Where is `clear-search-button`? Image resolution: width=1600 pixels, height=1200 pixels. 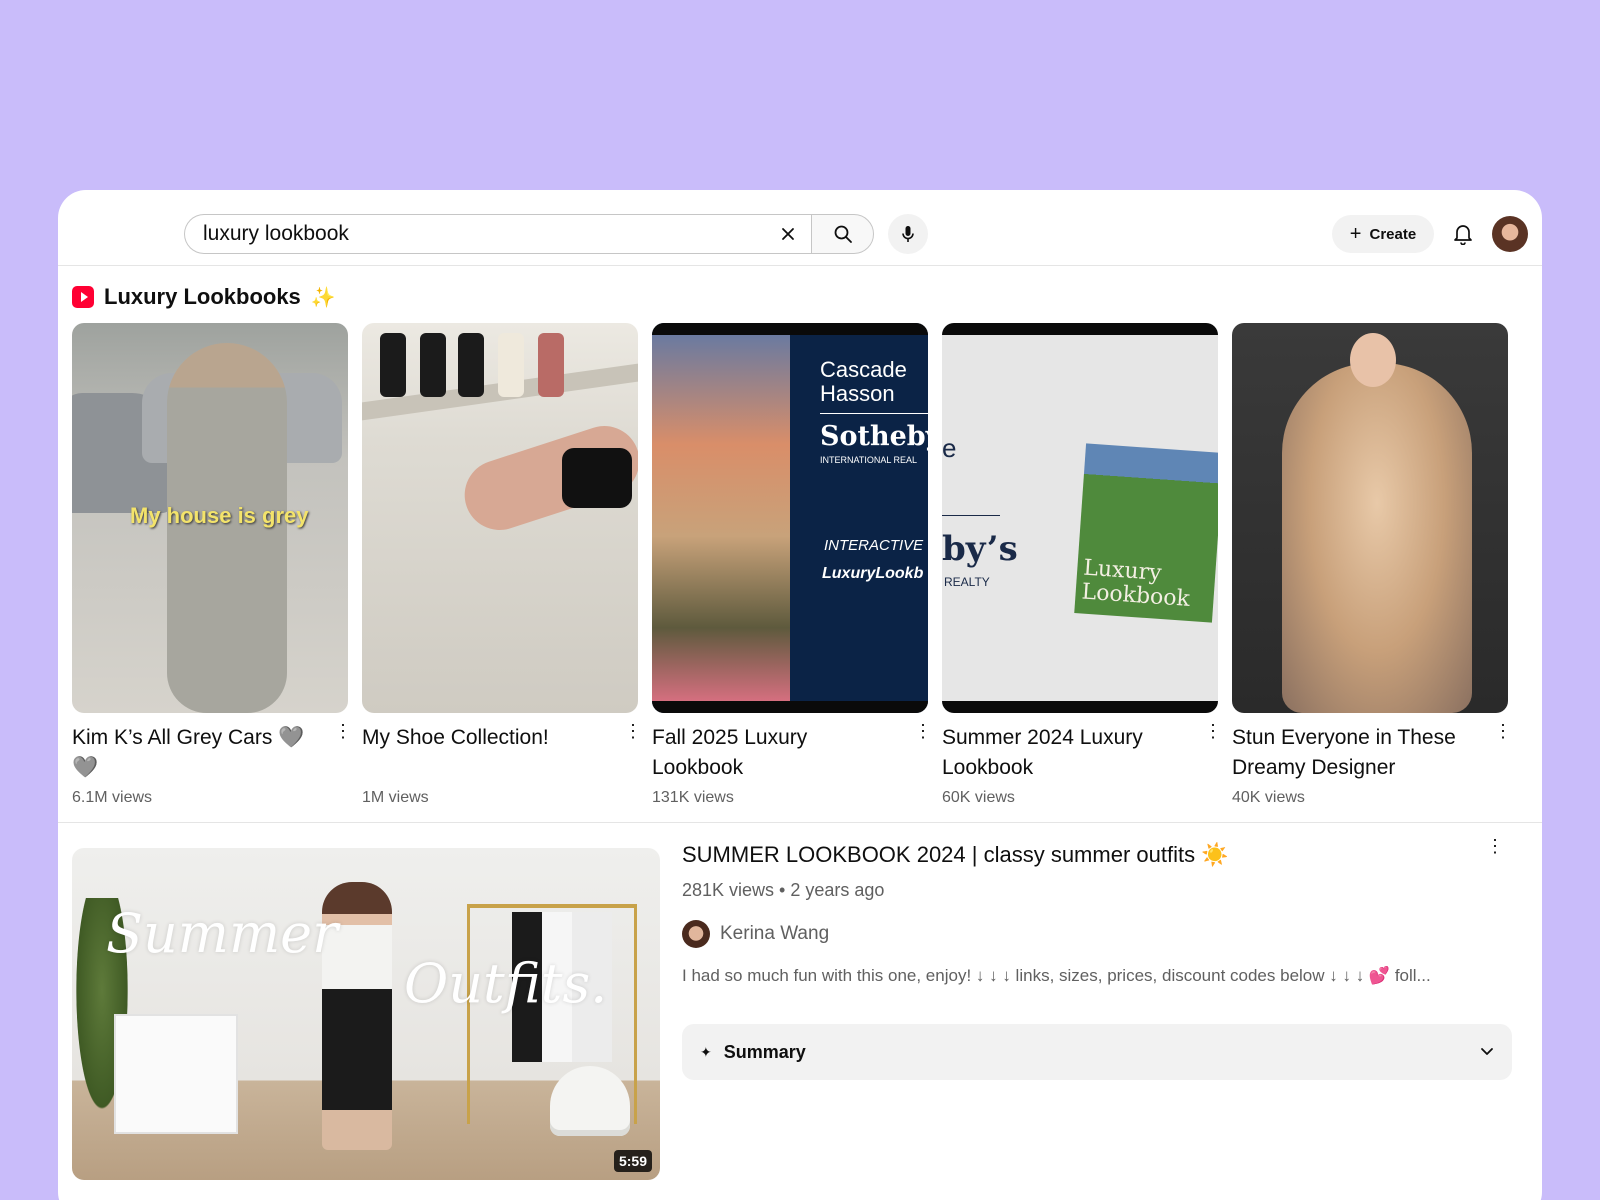
clear-search-button is located at coordinates (788, 234).